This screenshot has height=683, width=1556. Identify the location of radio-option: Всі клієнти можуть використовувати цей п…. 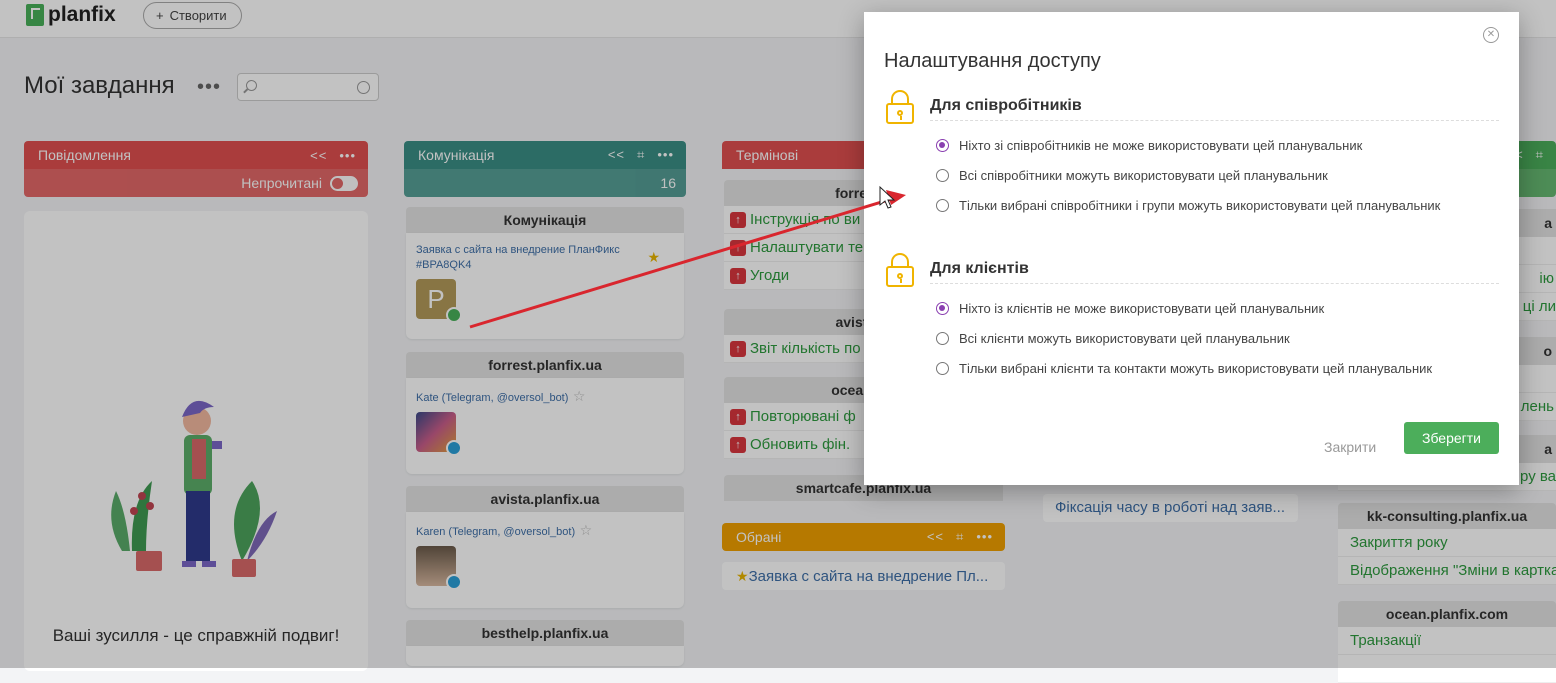
(1113, 338).